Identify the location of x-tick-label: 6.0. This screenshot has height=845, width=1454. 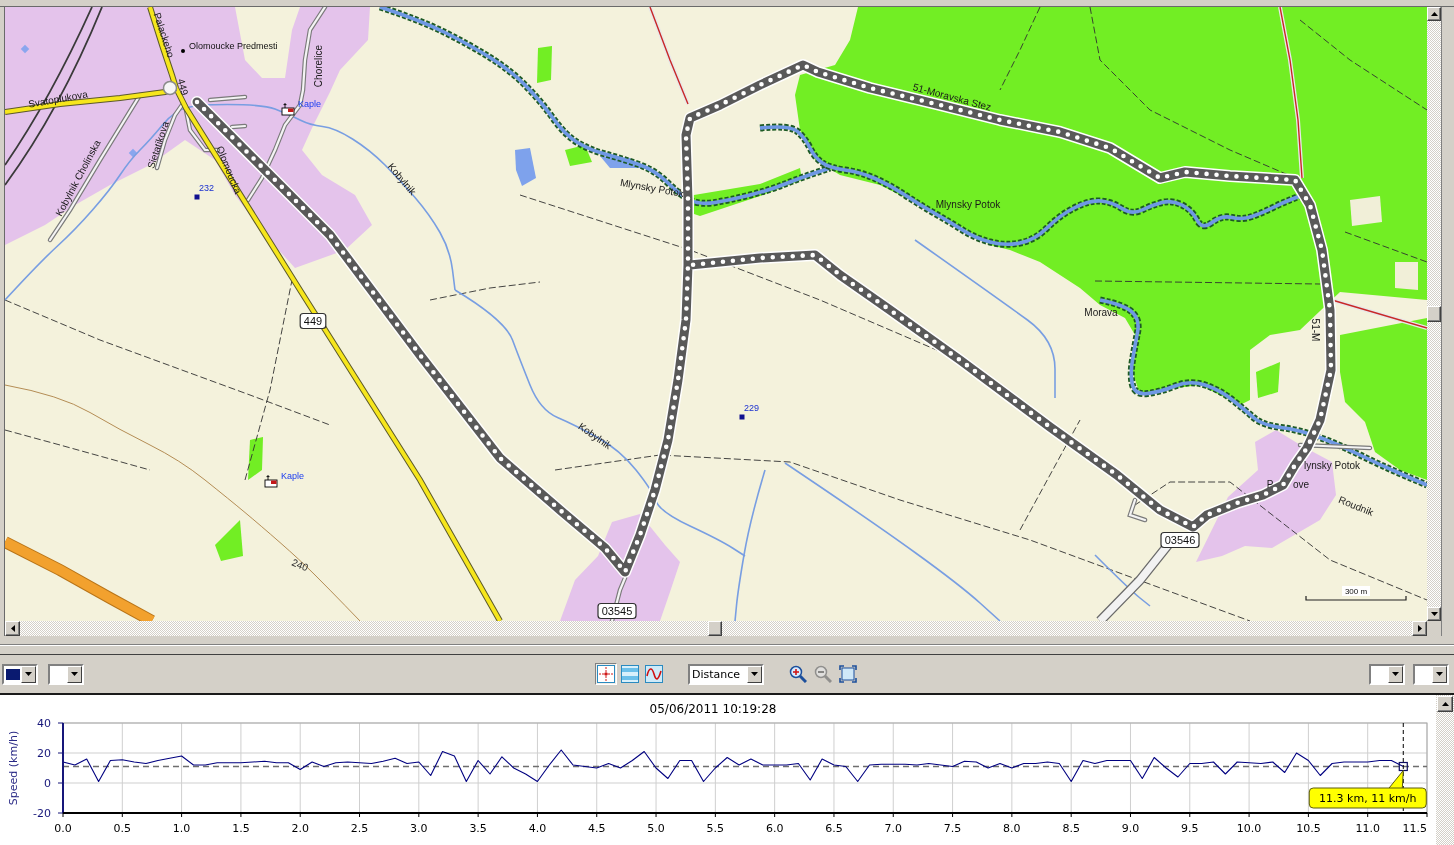
(774, 828).